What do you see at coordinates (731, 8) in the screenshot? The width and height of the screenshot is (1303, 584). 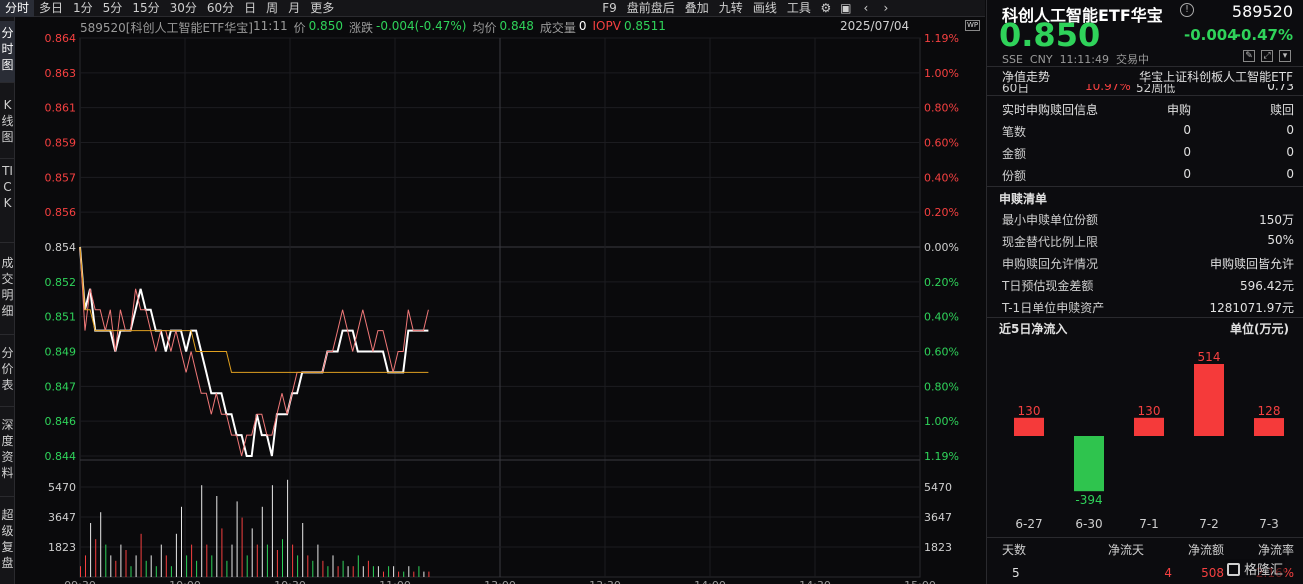 I see `nine-turn-button: 九转` at bounding box center [731, 8].